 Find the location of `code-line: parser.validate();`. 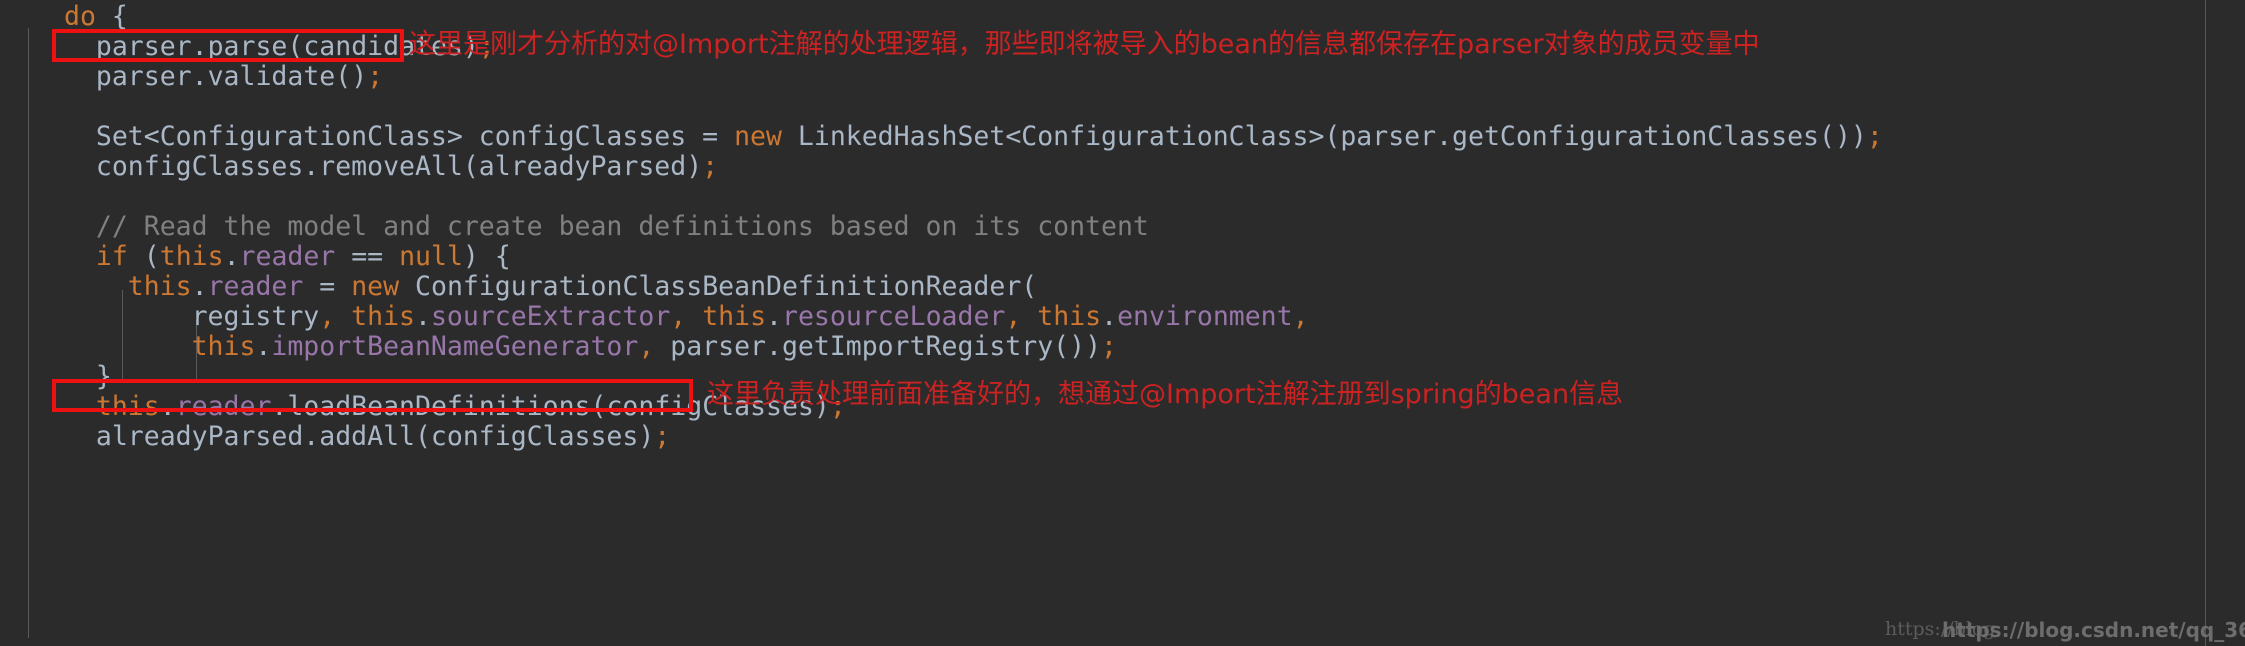

code-line: parser.validate(); is located at coordinates (239, 77).